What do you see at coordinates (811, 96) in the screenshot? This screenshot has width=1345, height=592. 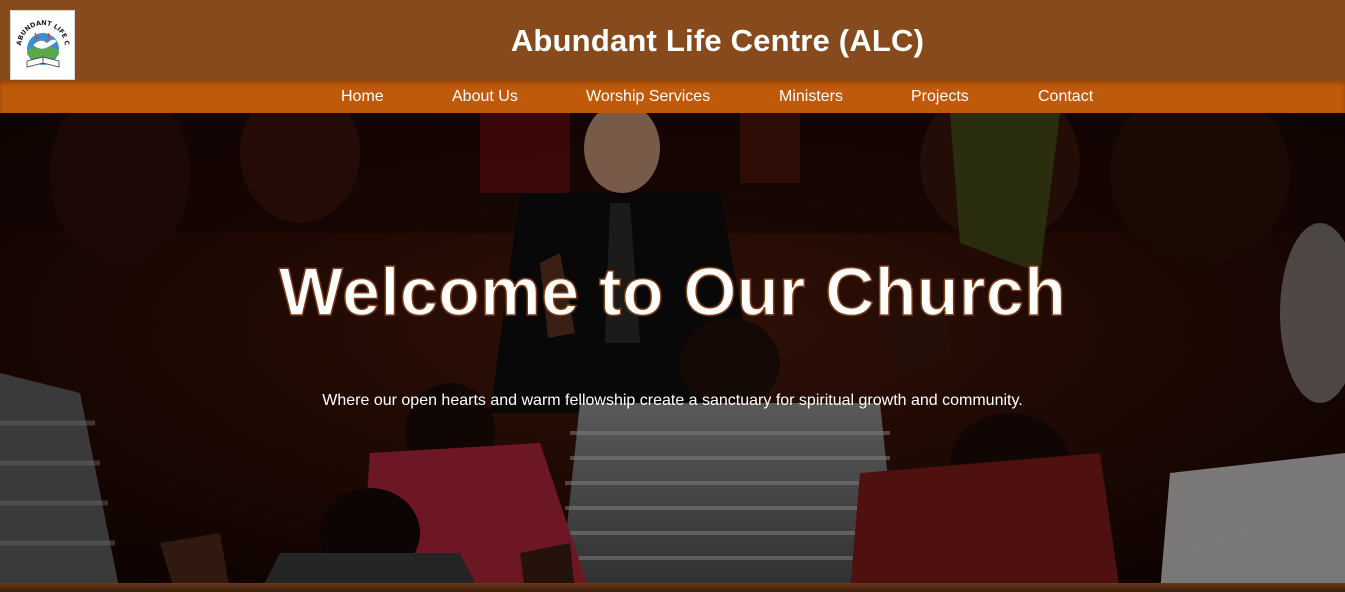 I see `nav-ministers: Ministers` at bounding box center [811, 96].